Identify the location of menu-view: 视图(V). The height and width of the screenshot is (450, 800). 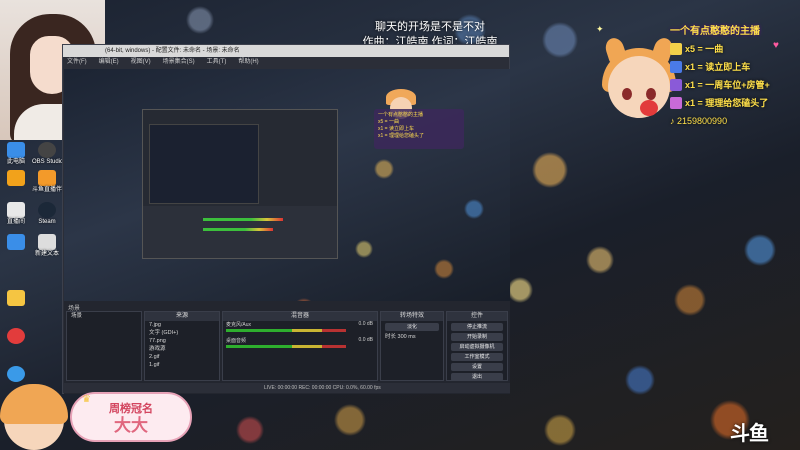
(141, 62).